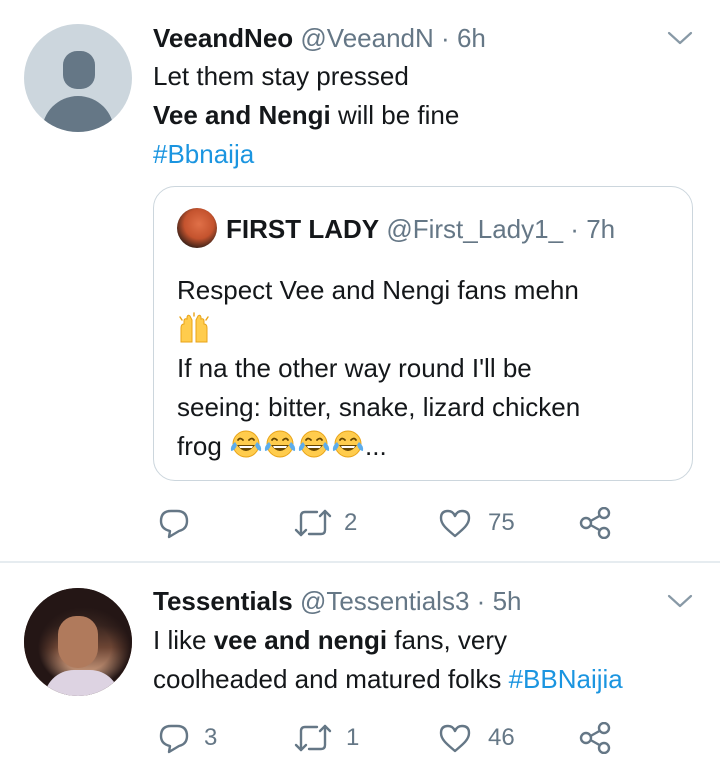  Describe the element at coordinates (507, 601) in the screenshot. I see `tweet-time: 5h` at that location.